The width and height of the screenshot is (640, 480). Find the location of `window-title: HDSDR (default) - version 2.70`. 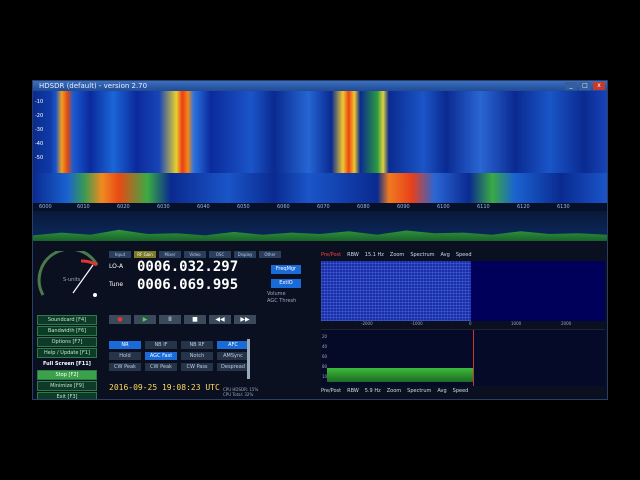

window-title: HDSDR (default) - version 2.70 is located at coordinates (93, 86).